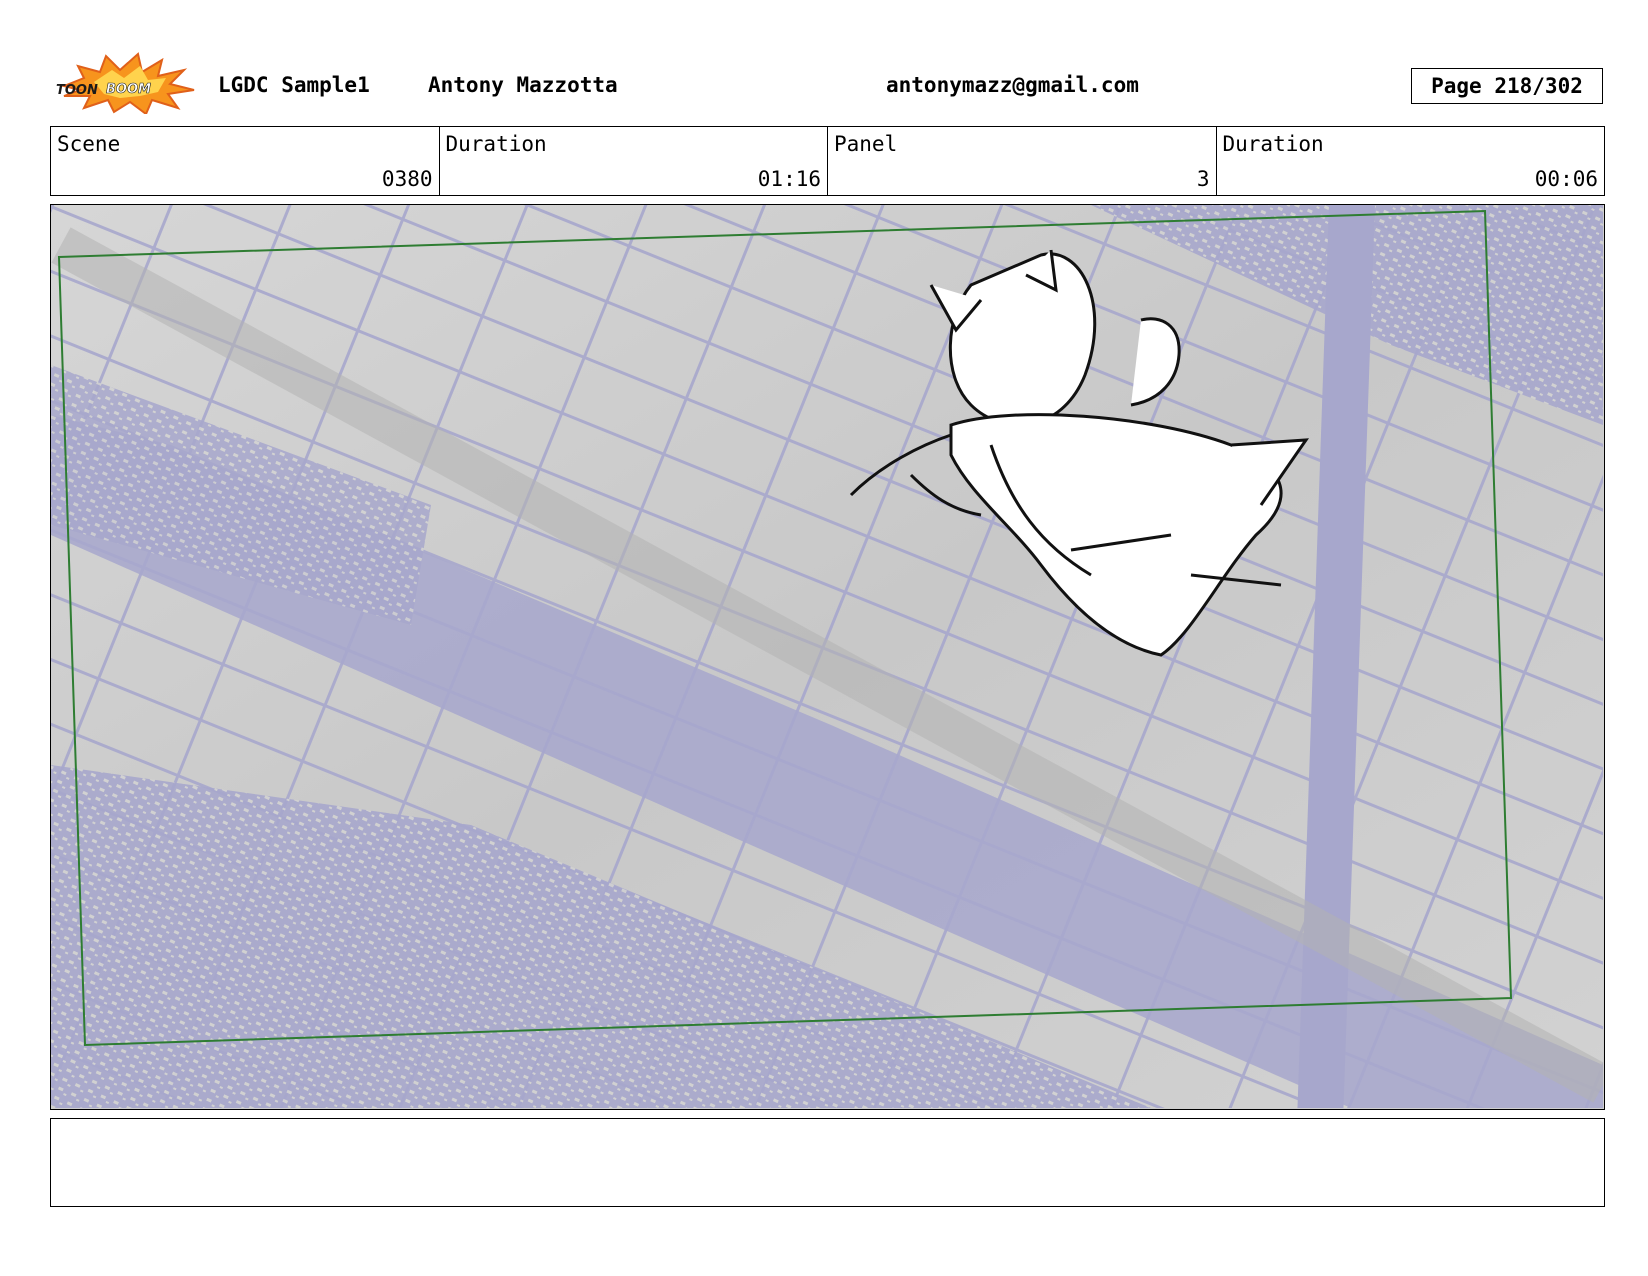  I want to click on author-name: Antony Mazzotta, so click(523, 85).